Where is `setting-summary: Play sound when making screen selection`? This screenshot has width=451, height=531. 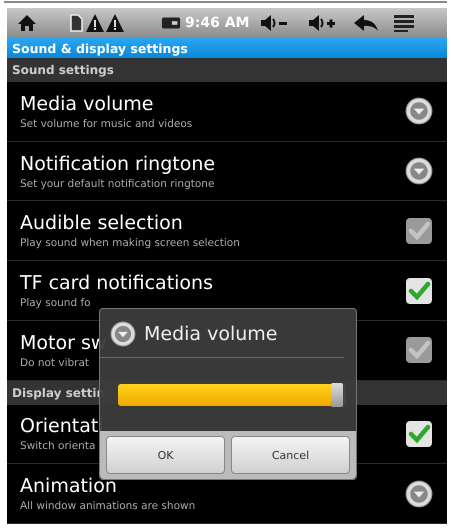
setting-summary: Play sound when making screen selection is located at coordinates (130, 243).